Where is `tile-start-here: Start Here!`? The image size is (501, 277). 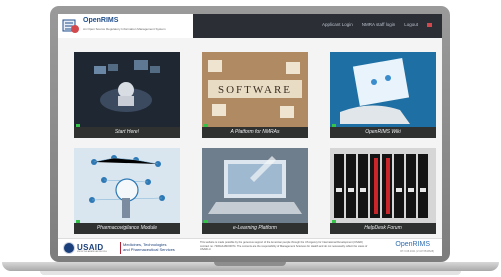 tile-start-here: Start Here! is located at coordinates (127, 95).